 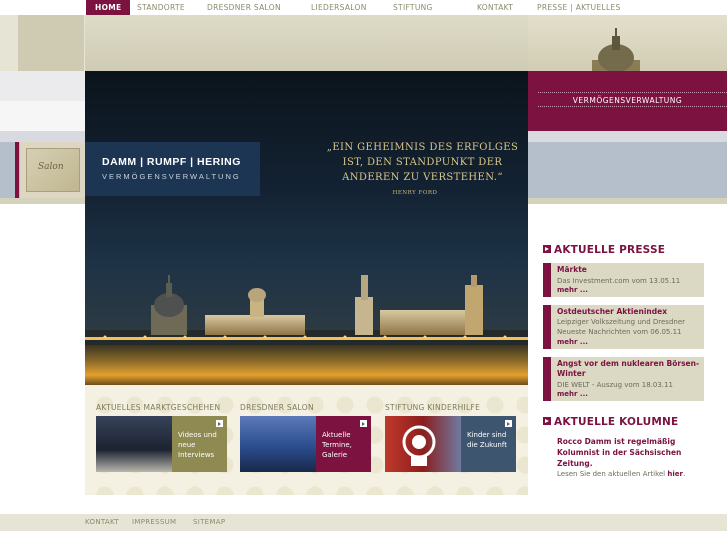 What do you see at coordinates (51, 43) in the screenshot?
I see `decorative-tile` at bounding box center [51, 43].